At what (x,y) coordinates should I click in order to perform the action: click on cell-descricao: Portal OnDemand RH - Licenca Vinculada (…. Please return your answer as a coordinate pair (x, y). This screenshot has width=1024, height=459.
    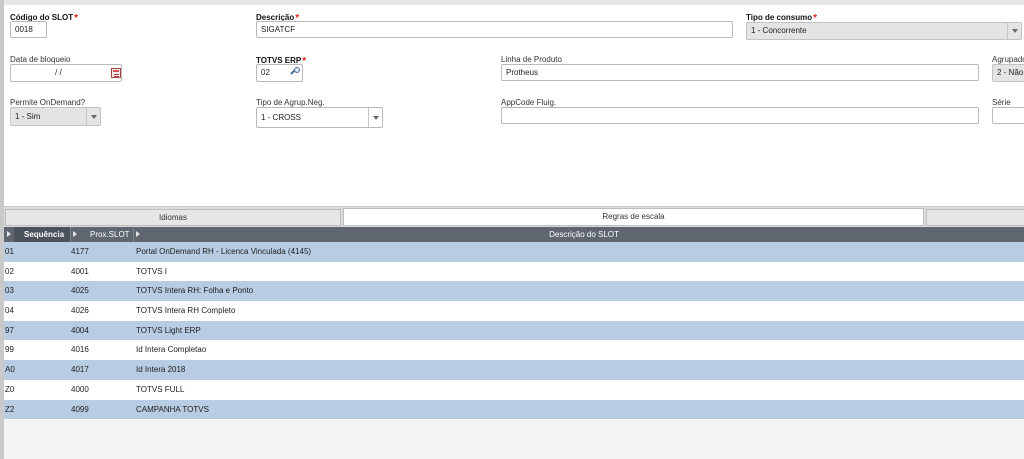
    Looking at the image, I should click on (224, 251).